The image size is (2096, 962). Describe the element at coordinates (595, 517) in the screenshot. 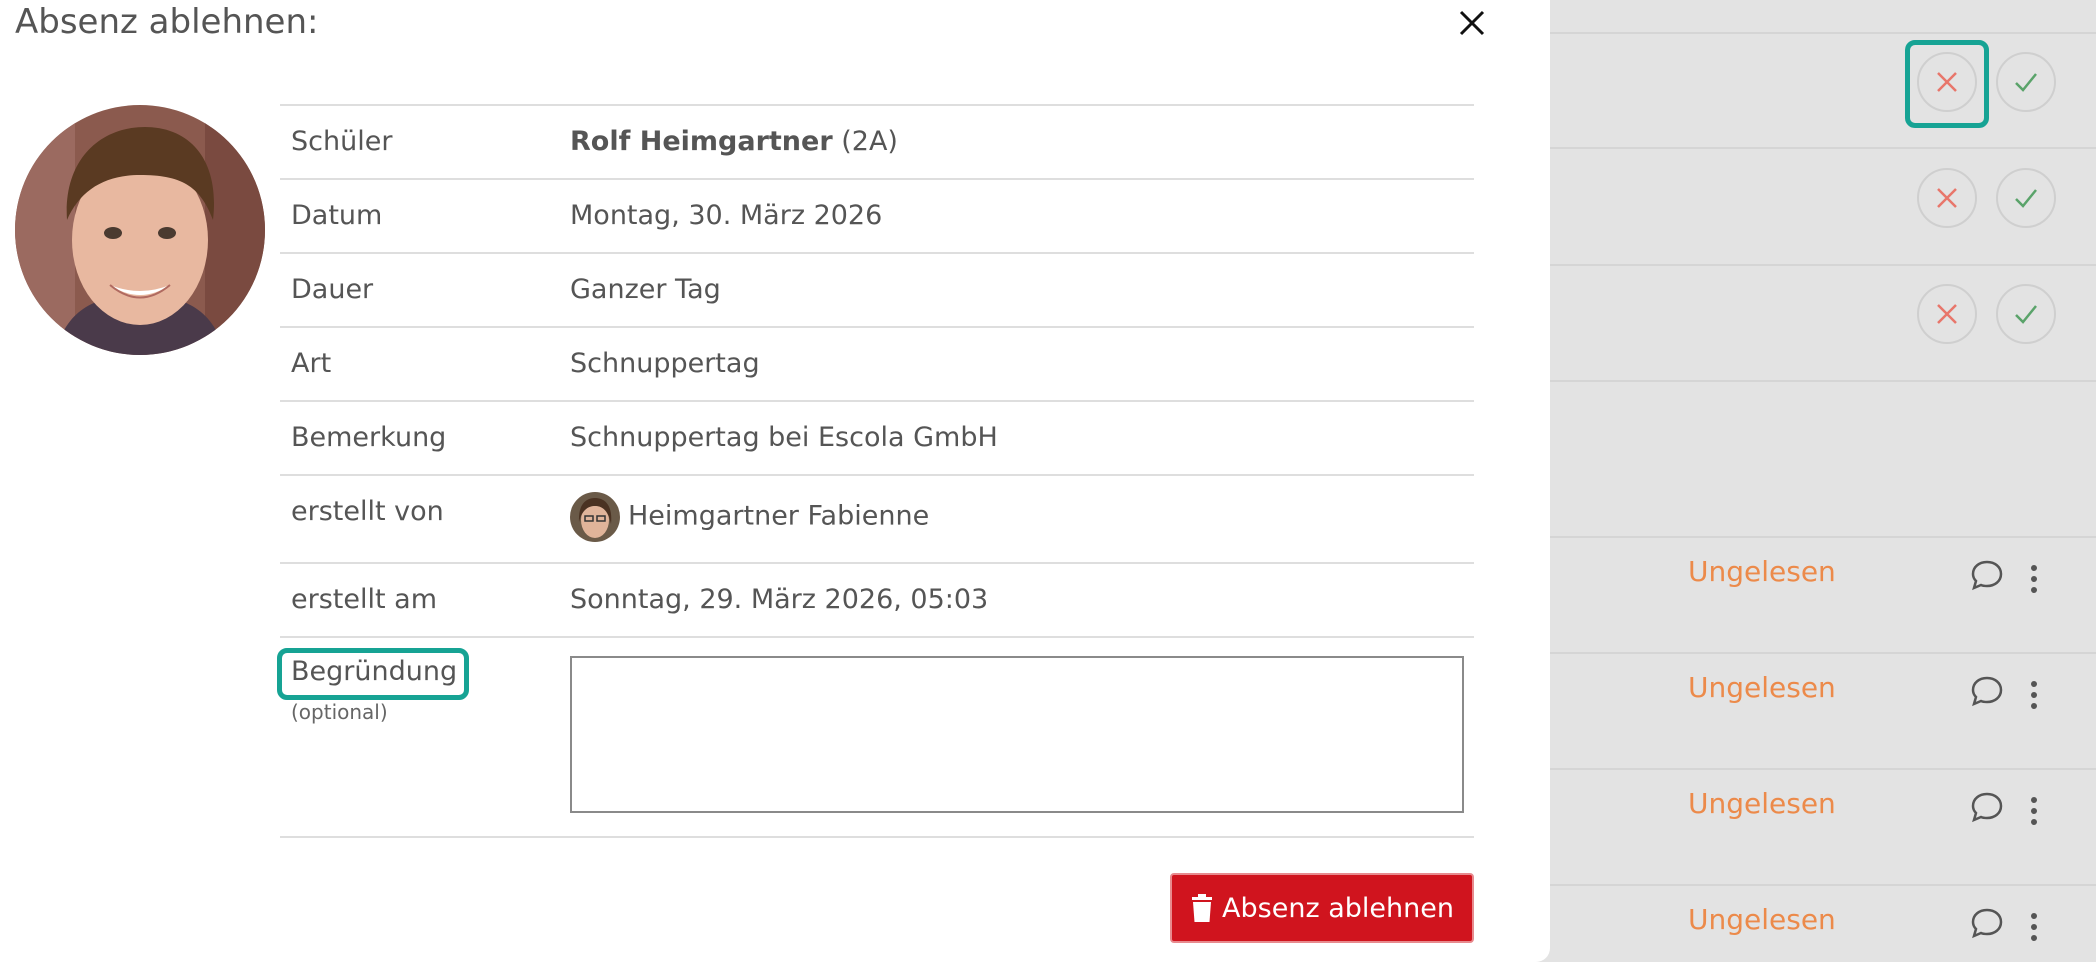

I see `creator-avatar` at that location.